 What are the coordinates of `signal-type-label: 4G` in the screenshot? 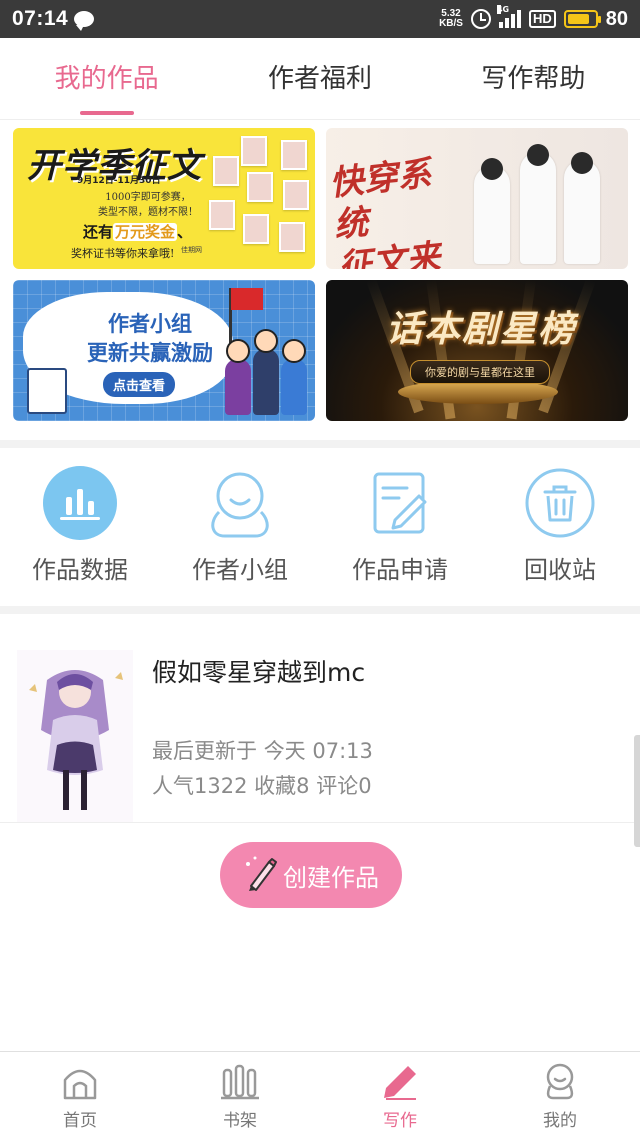 It's located at (503, 9).